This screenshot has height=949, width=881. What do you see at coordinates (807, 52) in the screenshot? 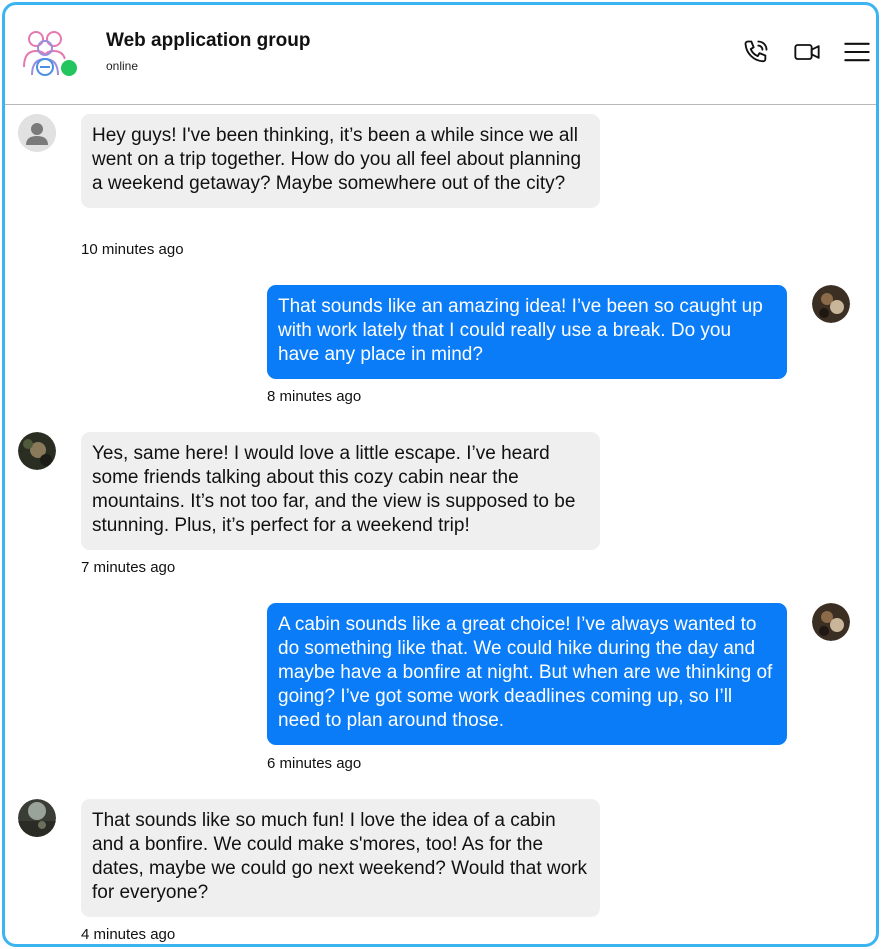
I see `video-icon` at bounding box center [807, 52].